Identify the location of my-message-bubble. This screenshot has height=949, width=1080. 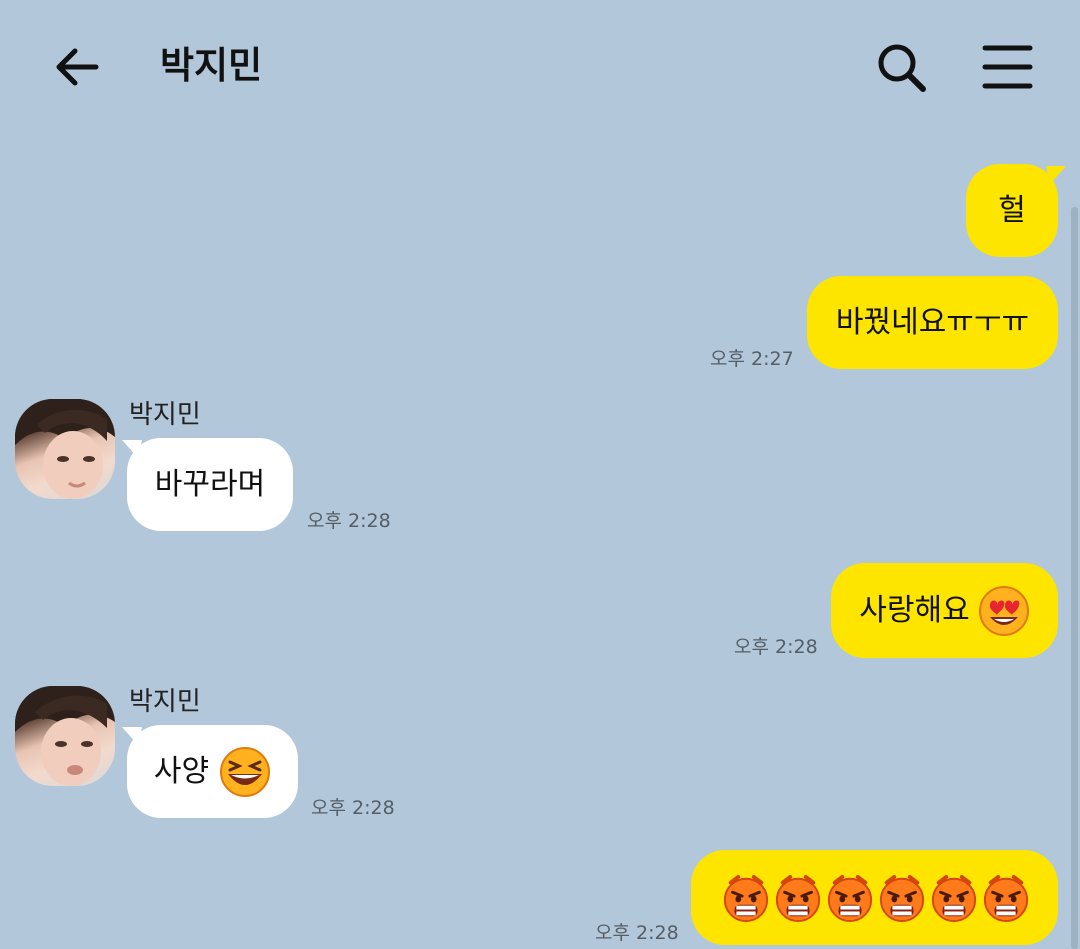
(874, 897).